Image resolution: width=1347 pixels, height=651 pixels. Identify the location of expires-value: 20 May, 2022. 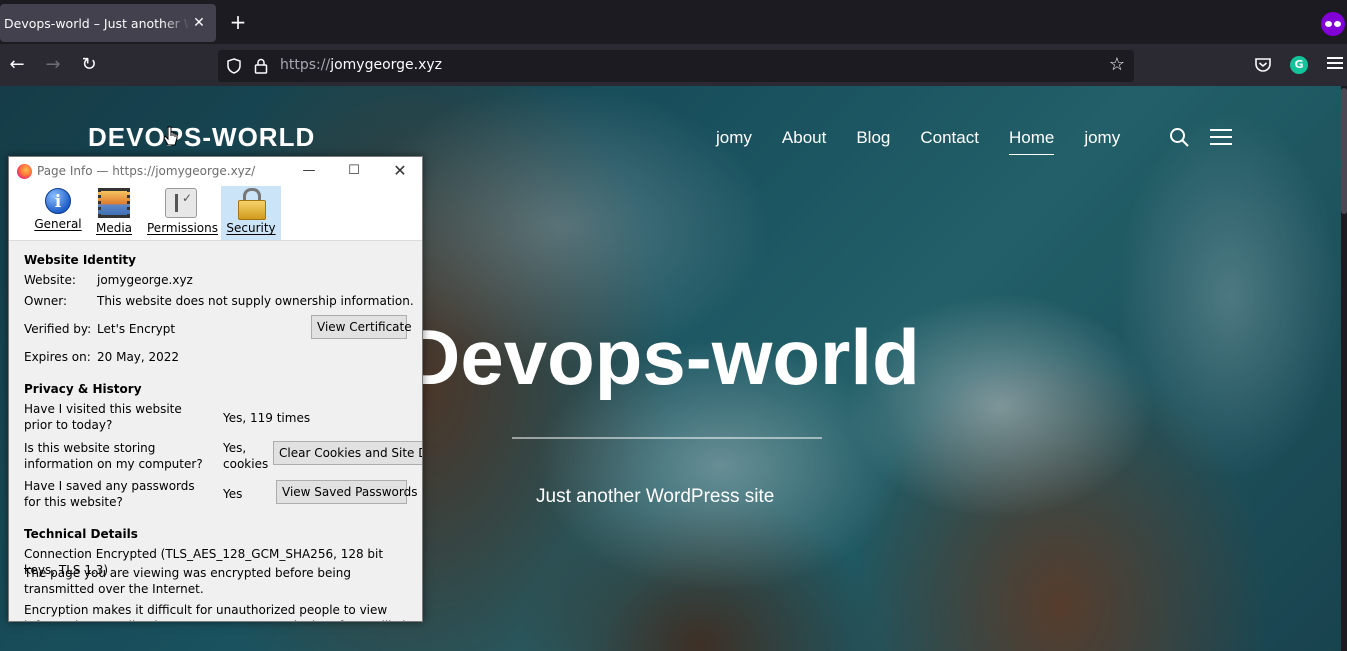
(138, 357).